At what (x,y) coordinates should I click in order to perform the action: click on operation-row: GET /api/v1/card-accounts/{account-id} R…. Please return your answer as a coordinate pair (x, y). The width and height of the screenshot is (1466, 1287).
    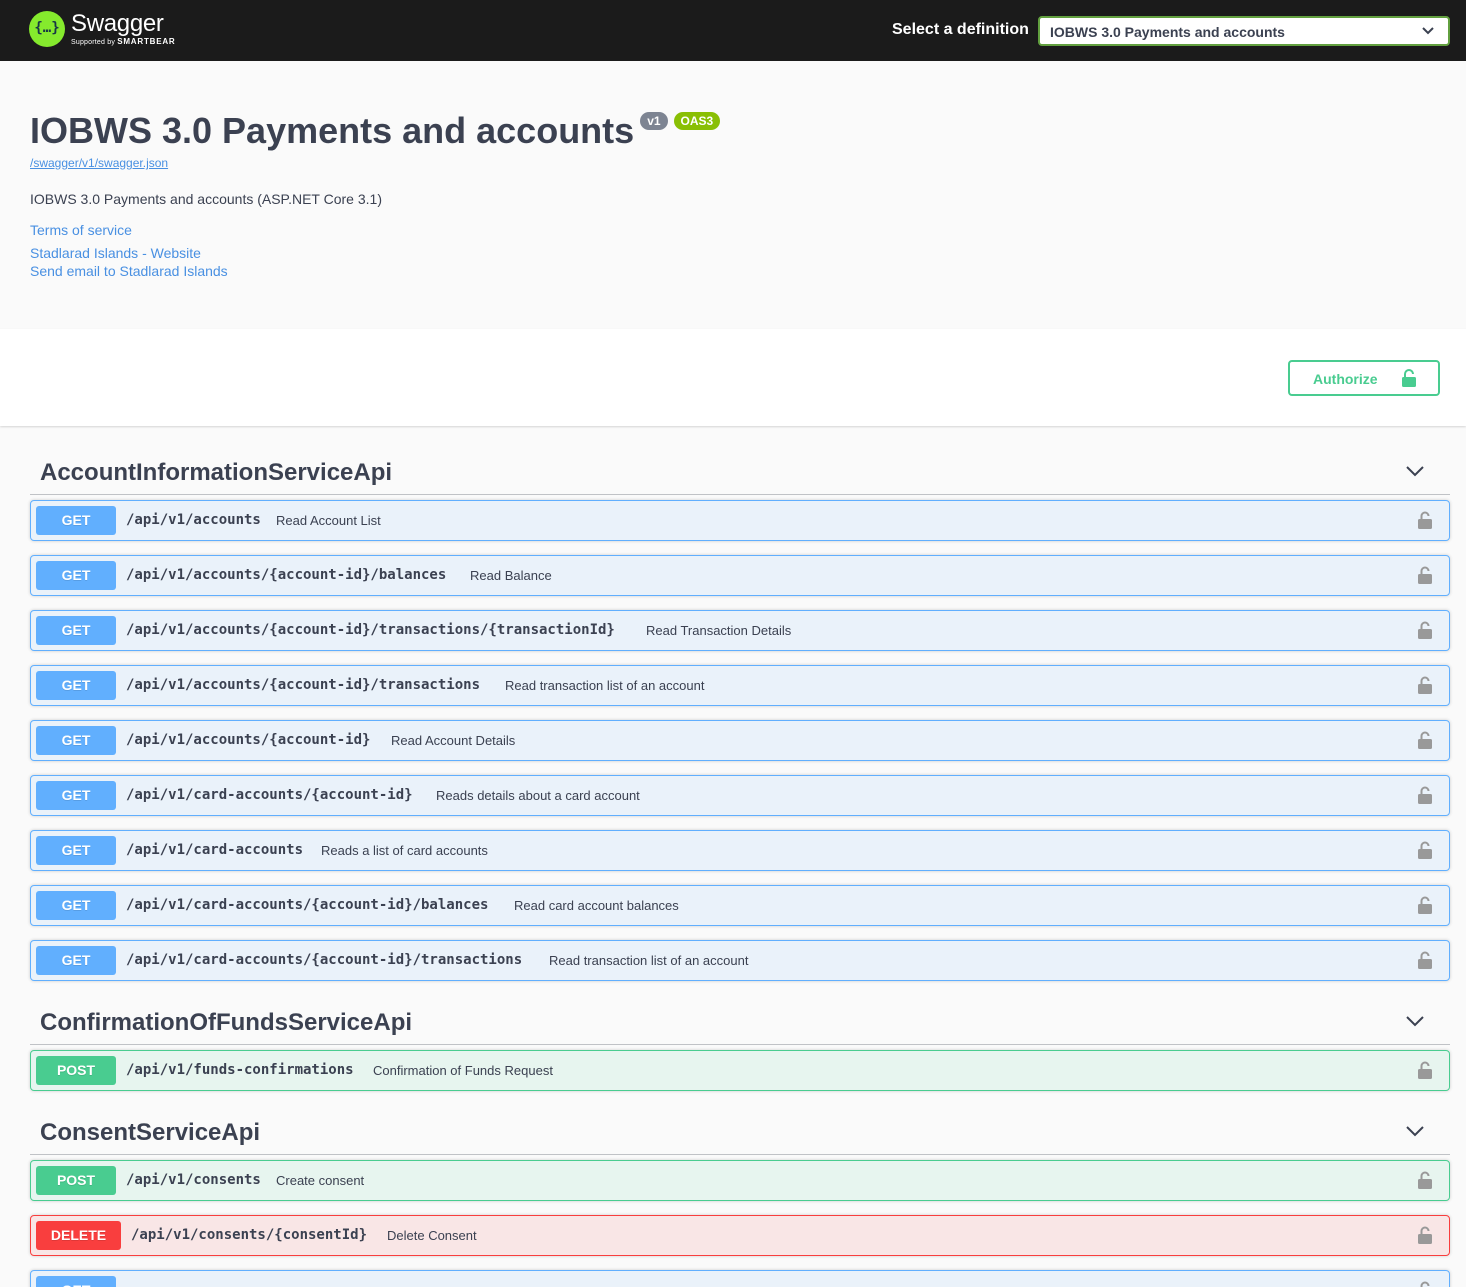
    Looking at the image, I should click on (740, 795).